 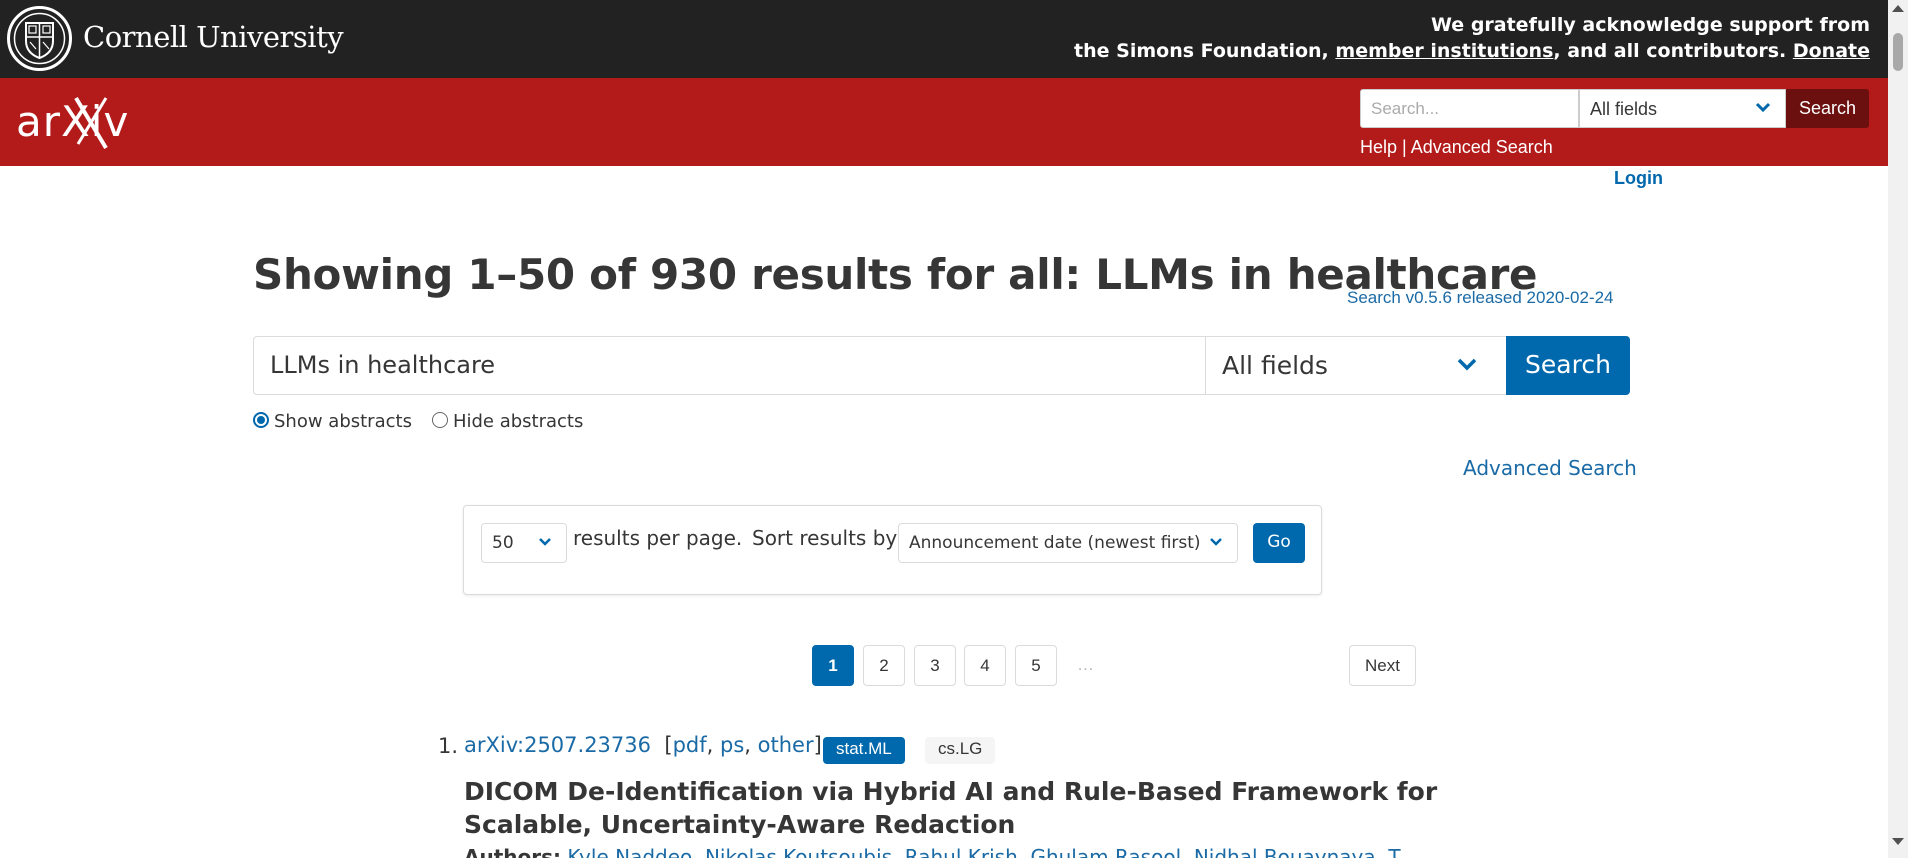 What do you see at coordinates (668, 745) in the screenshot?
I see `bracket-open: [` at bounding box center [668, 745].